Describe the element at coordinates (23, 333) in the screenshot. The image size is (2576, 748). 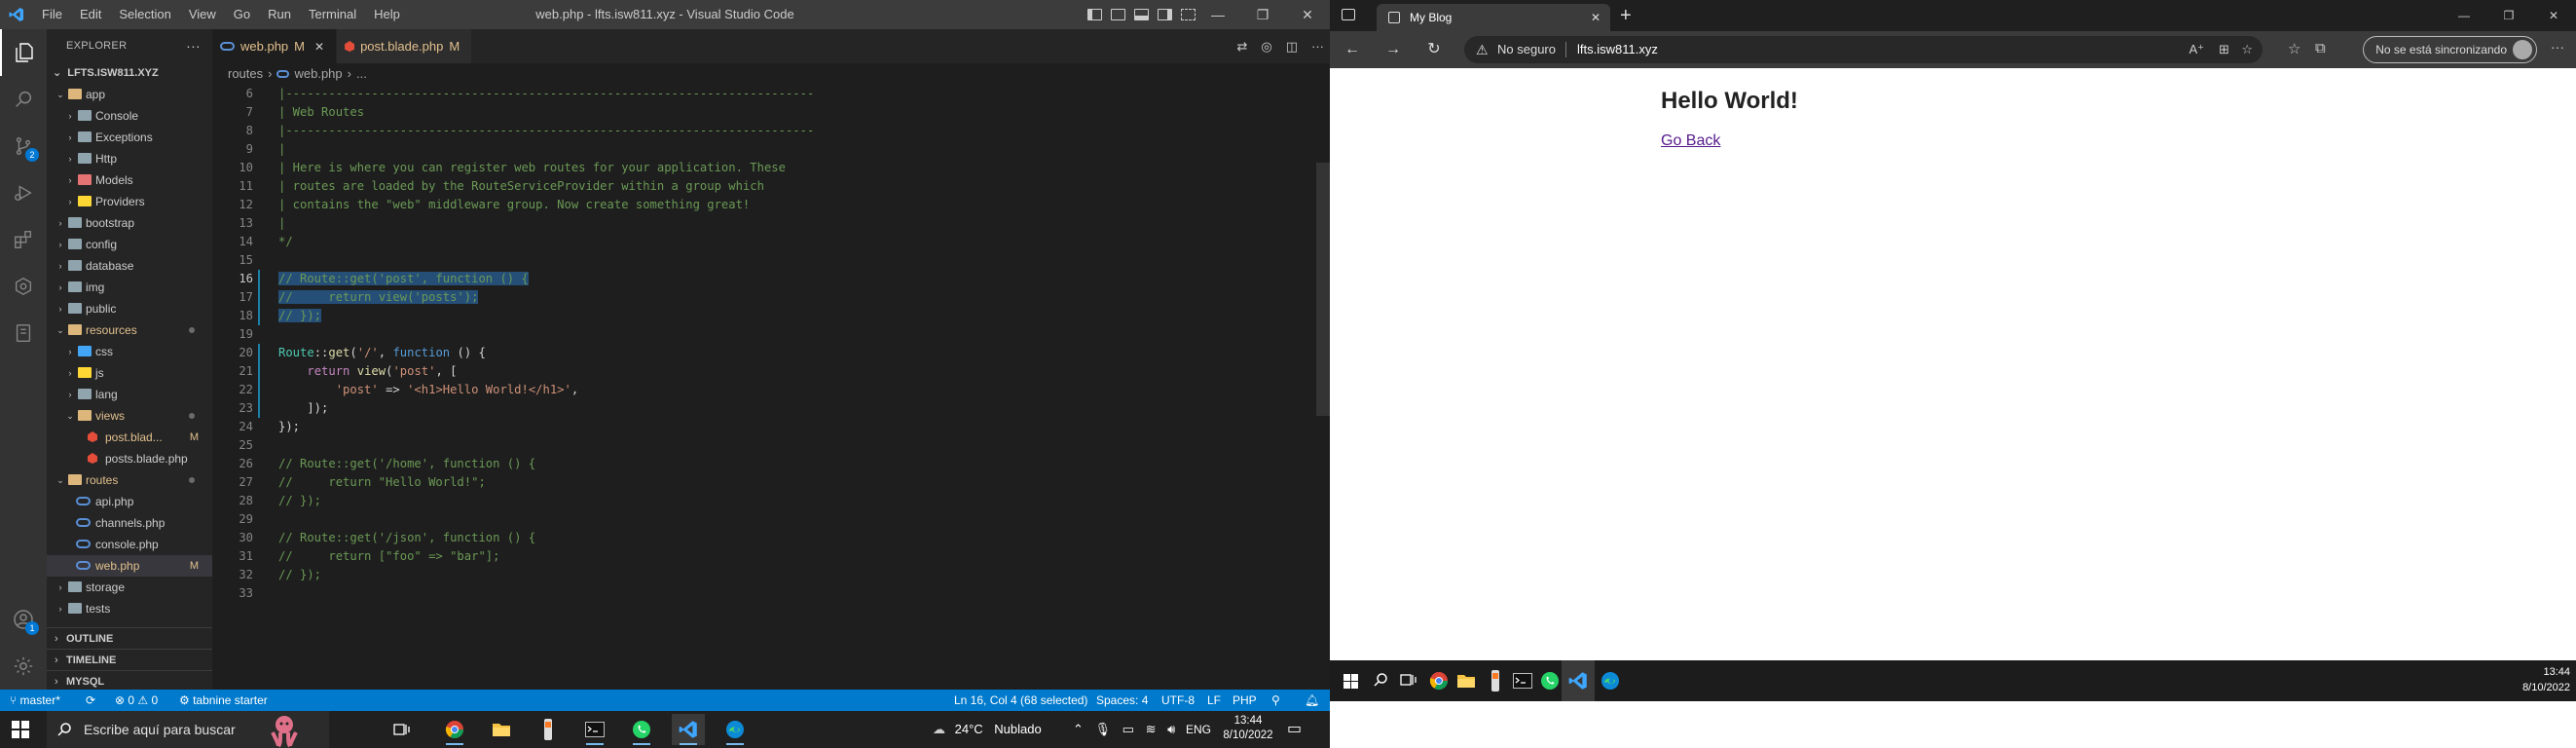
I see `database-icon` at that location.